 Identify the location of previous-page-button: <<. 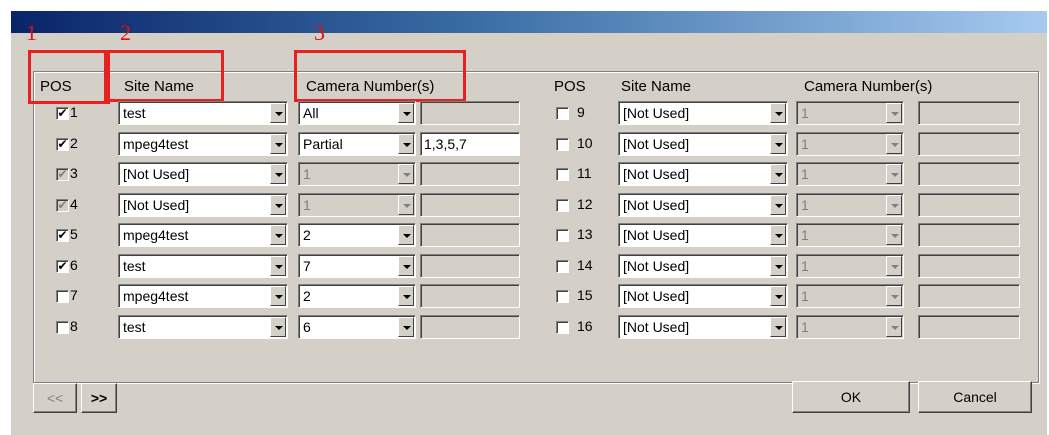
(55, 398).